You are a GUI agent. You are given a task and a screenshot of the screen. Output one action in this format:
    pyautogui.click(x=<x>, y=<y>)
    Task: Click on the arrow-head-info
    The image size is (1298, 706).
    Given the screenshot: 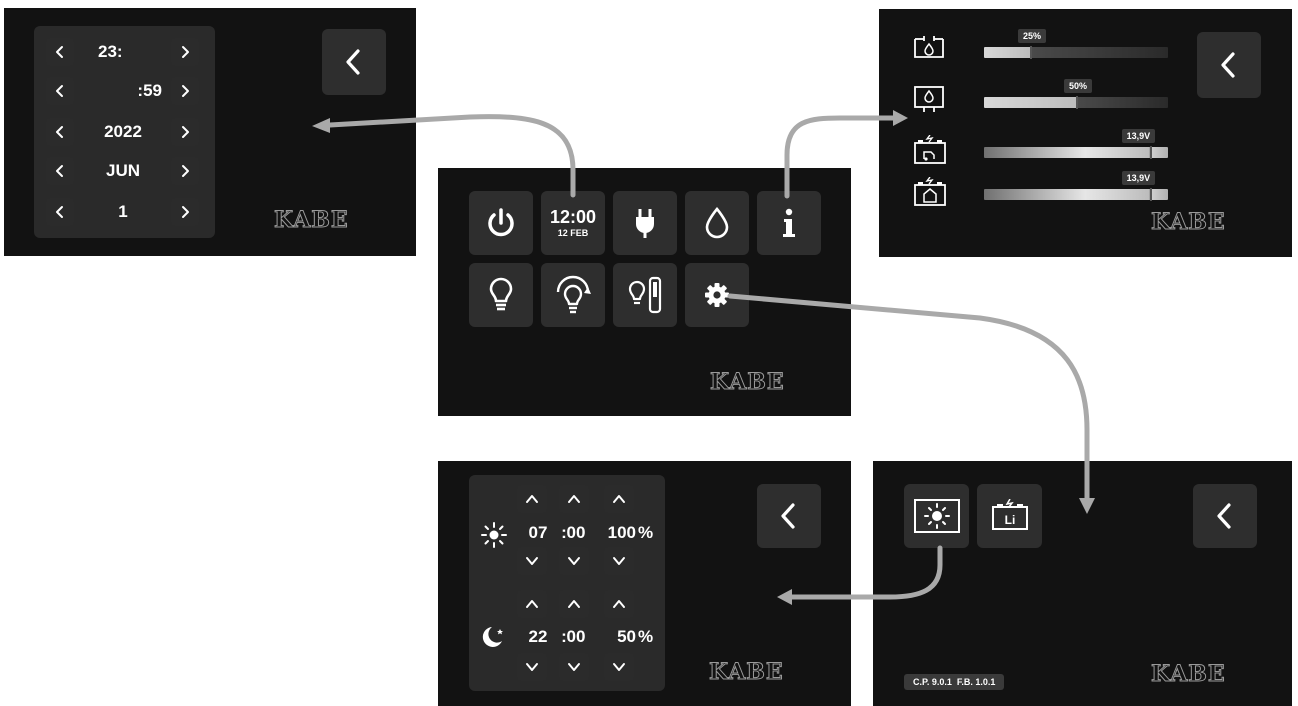 What is the action you would take?
    pyautogui.click(x=900, y=118)
    